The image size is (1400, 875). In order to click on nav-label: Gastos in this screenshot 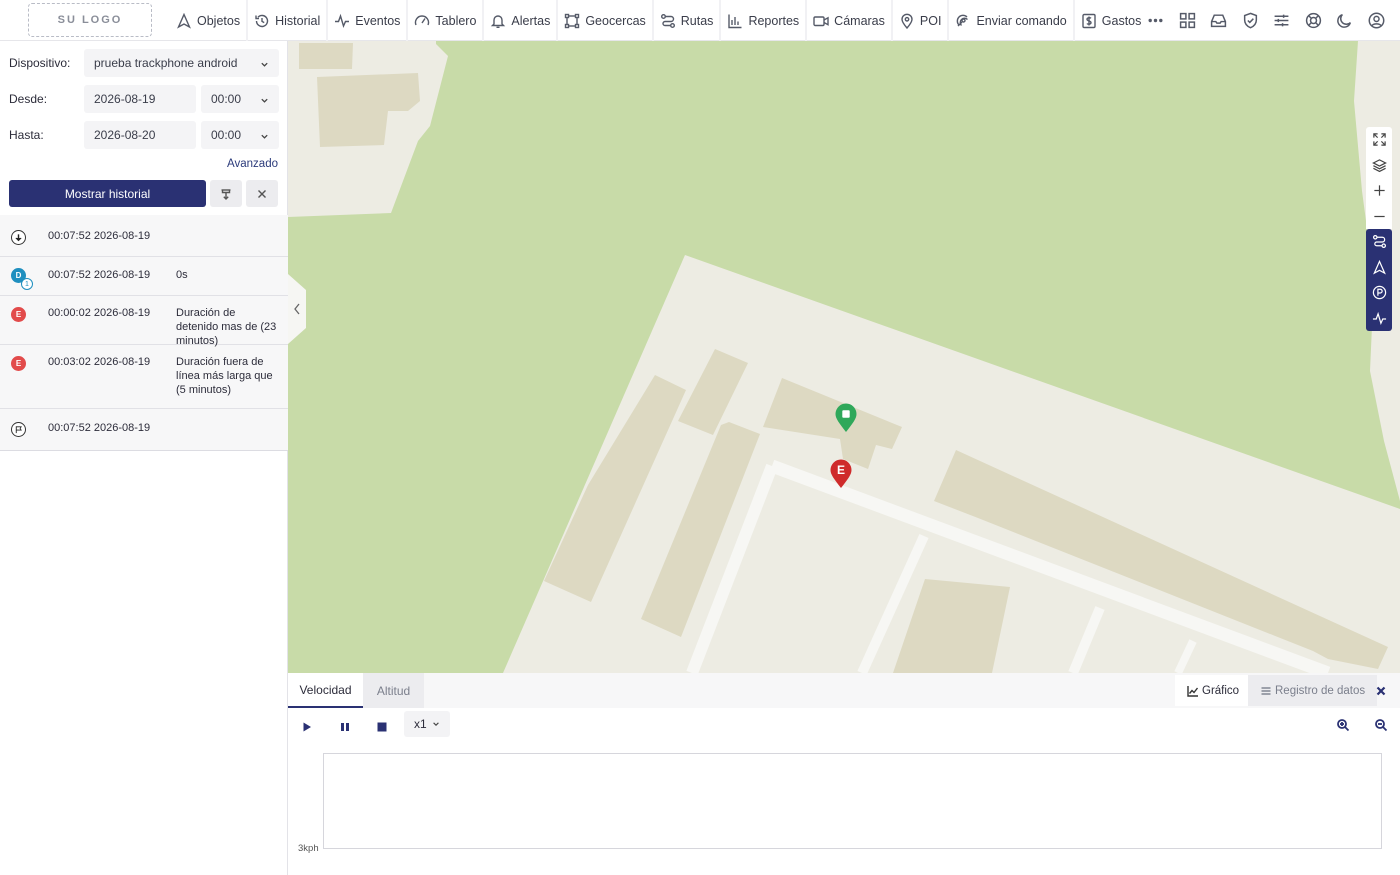, I will do `click(1121, 20)`.